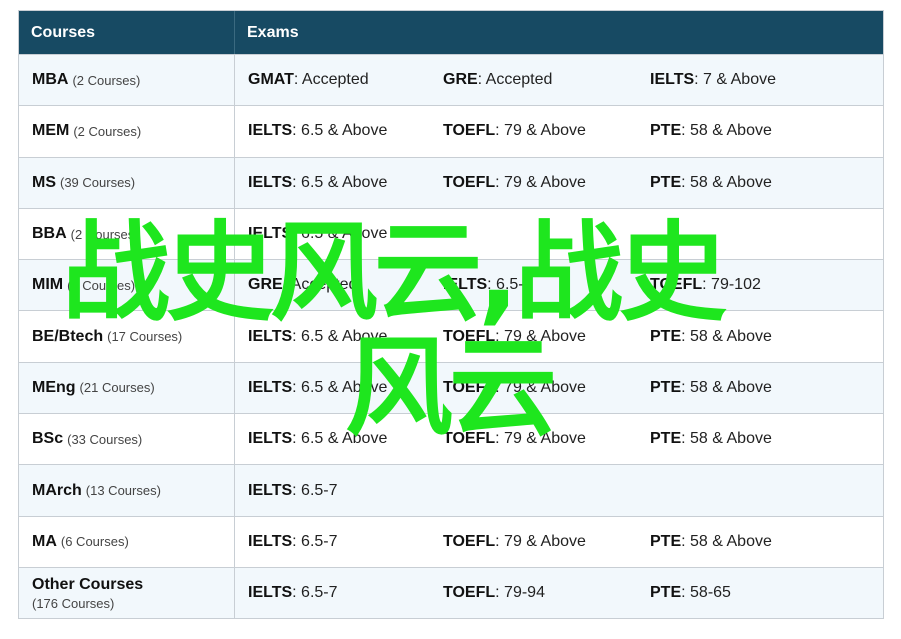 The height and width of the screenshot is (639, 901). I want to click on course-cell: MEng (21 Courses), so click(127, 388).